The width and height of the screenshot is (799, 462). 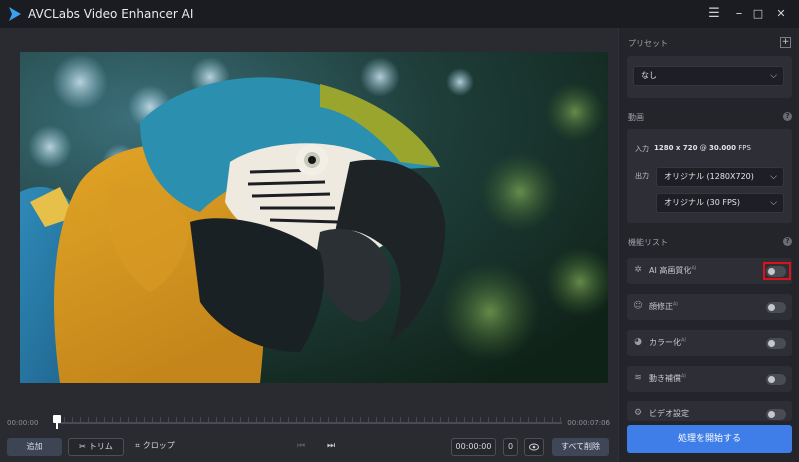 I want to click on next-frame-icon: ⏭, so click(x=331, y=446).